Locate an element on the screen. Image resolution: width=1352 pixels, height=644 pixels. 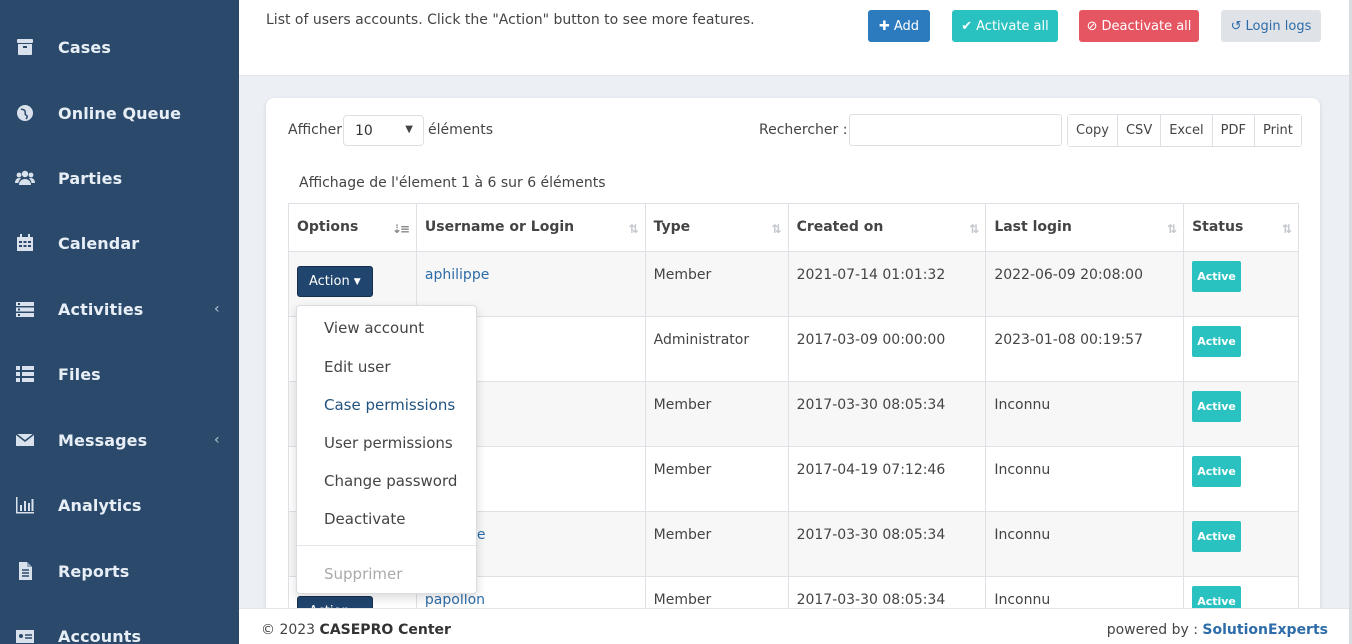
print-button: Print is located at coordinates (1277, 130).